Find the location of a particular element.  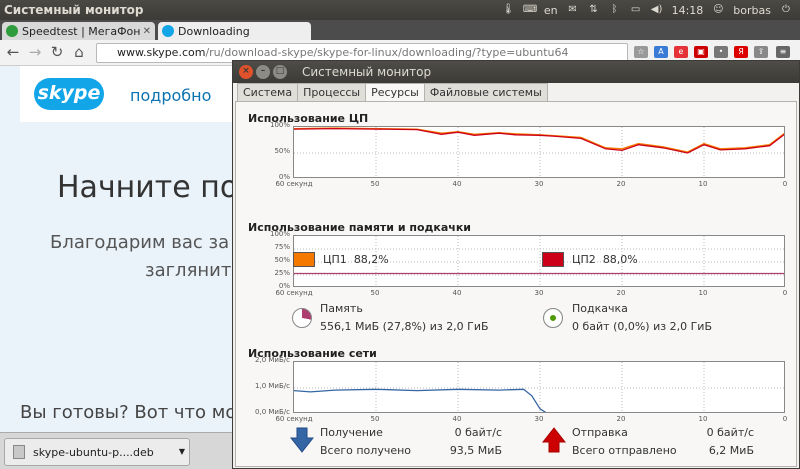

page-heading: Начните пол is located at coordinates (157, 187).